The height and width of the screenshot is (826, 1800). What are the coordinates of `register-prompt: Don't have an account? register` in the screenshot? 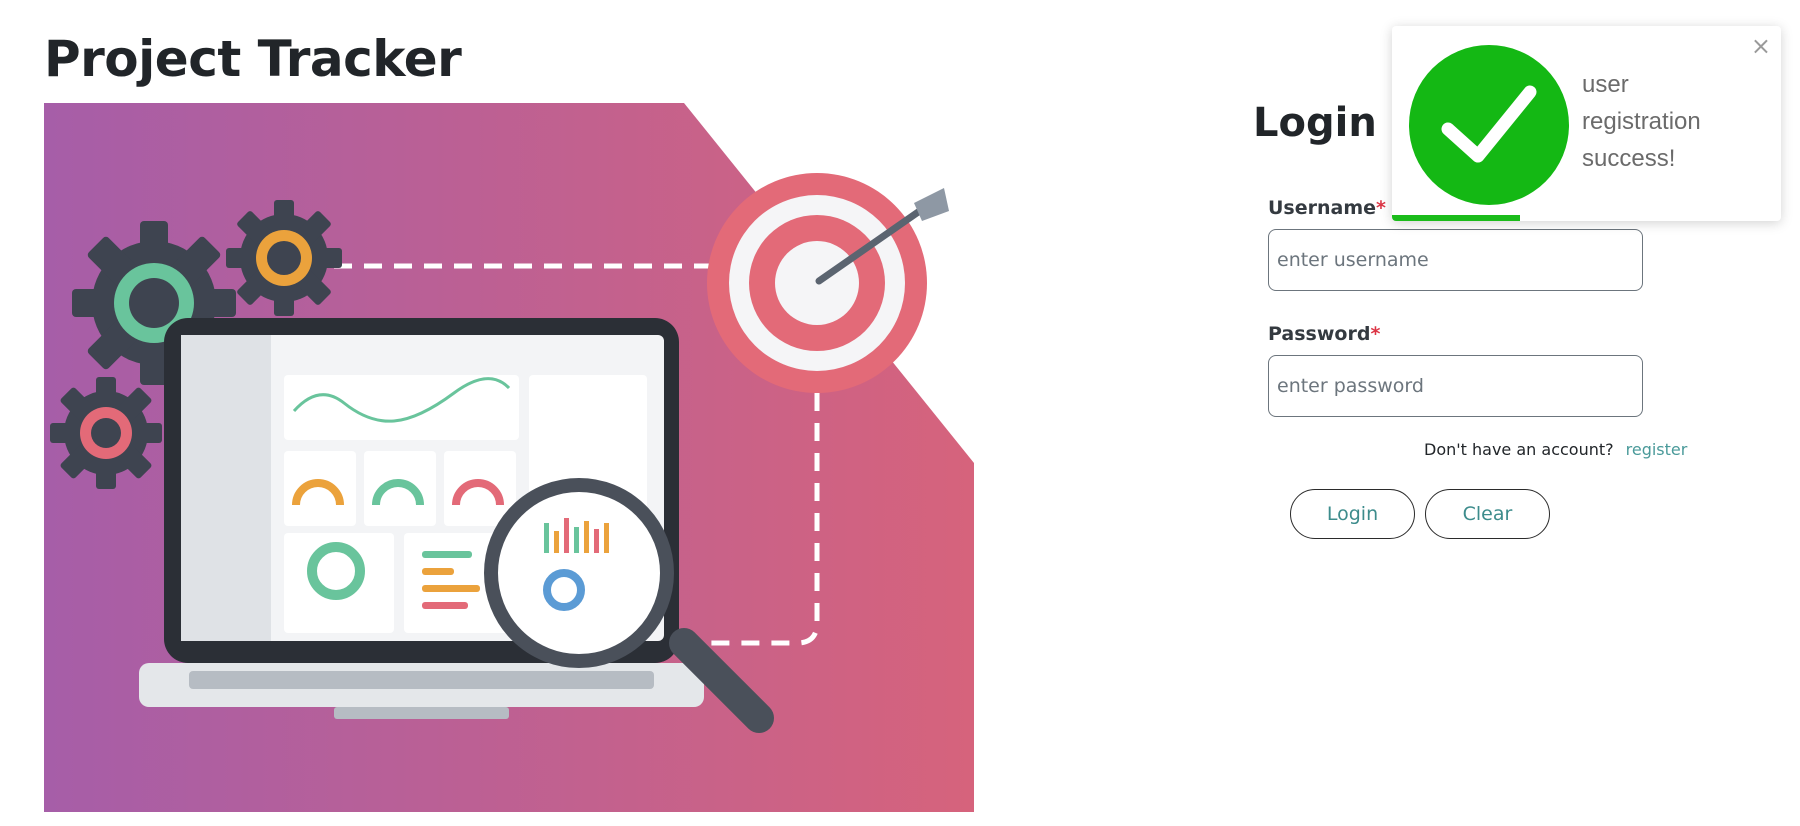 It's located at (1555, 449).